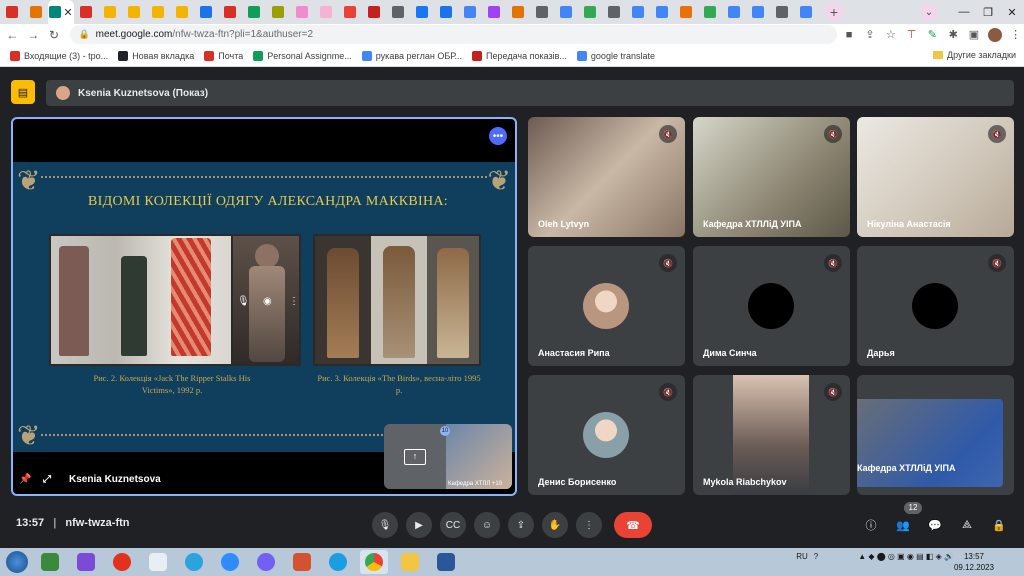 This screenshot has width=1024, height=576. What do you see at coordinates (606, 306) in the screenshot?
I see `participant-tile: 🔇 Анастасия Рипа` at bounding box center [606, 306].